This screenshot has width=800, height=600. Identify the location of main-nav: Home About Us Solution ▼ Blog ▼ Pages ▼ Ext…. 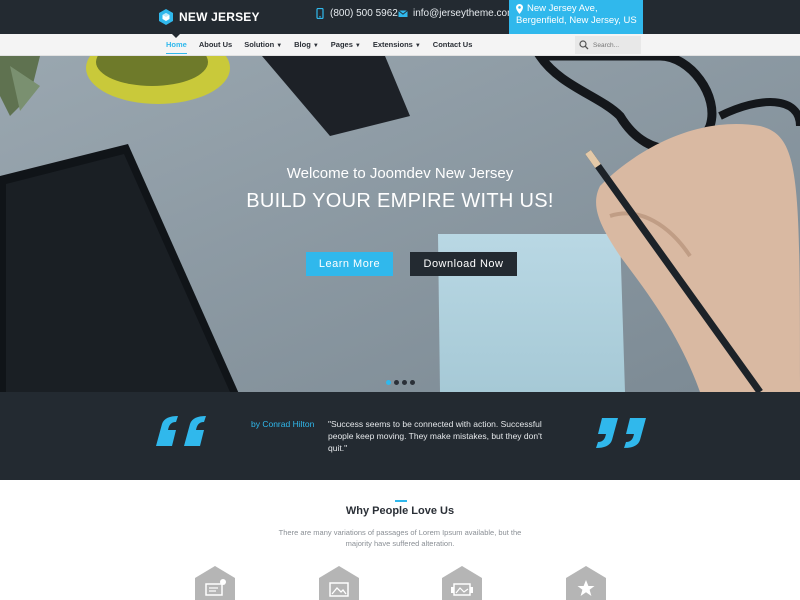
(400, 45).